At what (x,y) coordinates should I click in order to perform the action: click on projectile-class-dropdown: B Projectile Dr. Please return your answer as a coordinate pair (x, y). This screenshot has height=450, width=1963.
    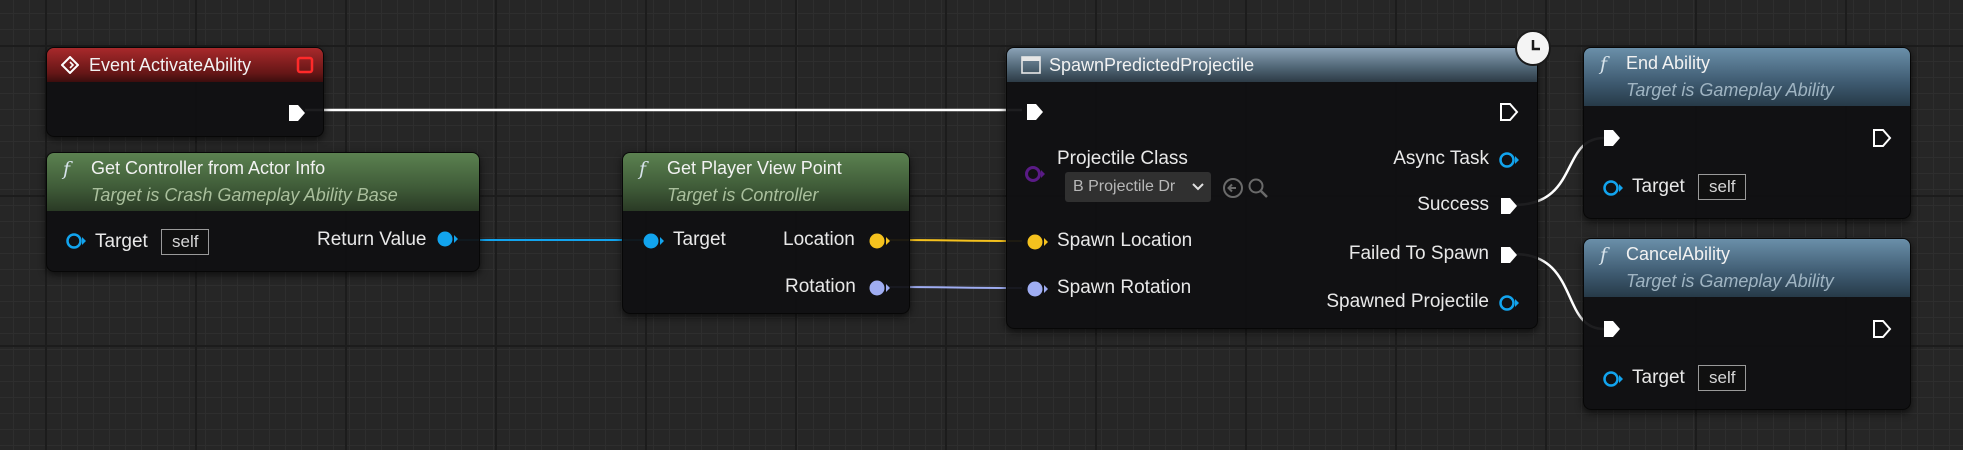
    Looking at the image, I should click on (1138, 187).